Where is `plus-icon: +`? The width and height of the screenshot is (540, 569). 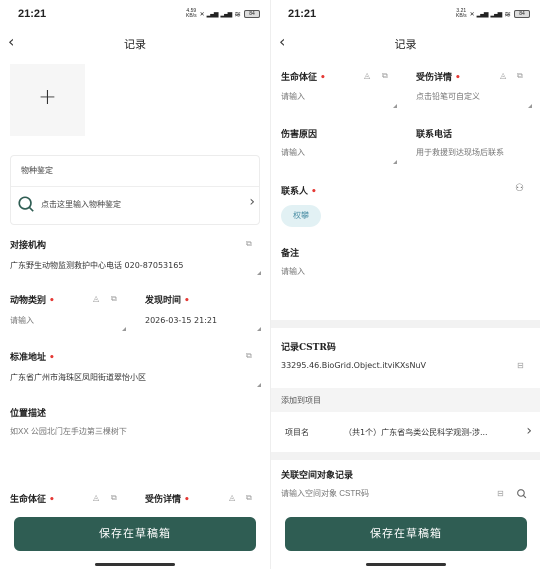 plus-icon: + is located at coordinates (47, 97).